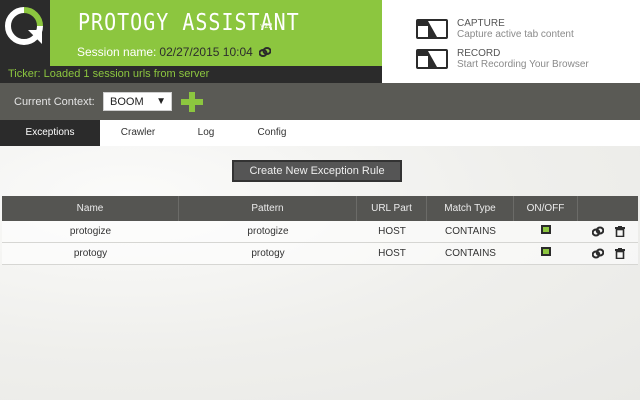  Describe the element at coordinates (320, 254) in the screenshot. I see `table-row: protogy protogy HOST CONTAINS` at that location.